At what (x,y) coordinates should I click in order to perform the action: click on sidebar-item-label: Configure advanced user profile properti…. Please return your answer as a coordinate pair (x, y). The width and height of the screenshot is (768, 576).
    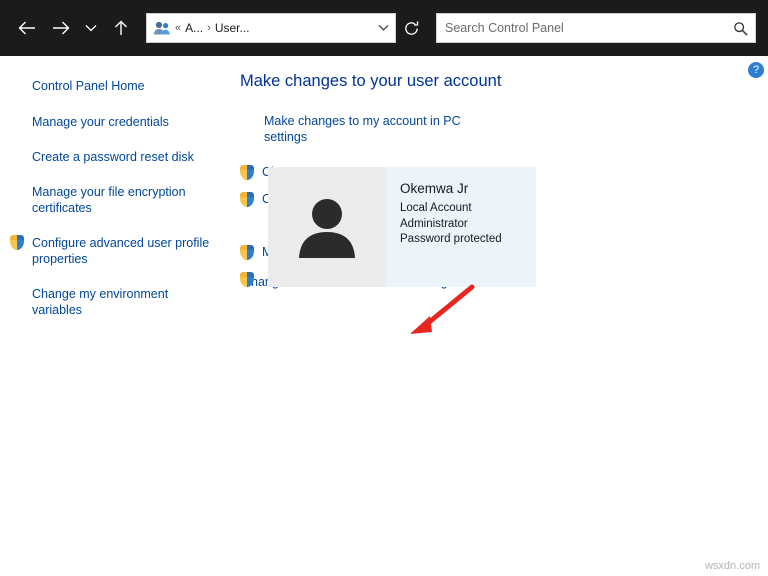
    Looking at the image, I should click on (121, 251).